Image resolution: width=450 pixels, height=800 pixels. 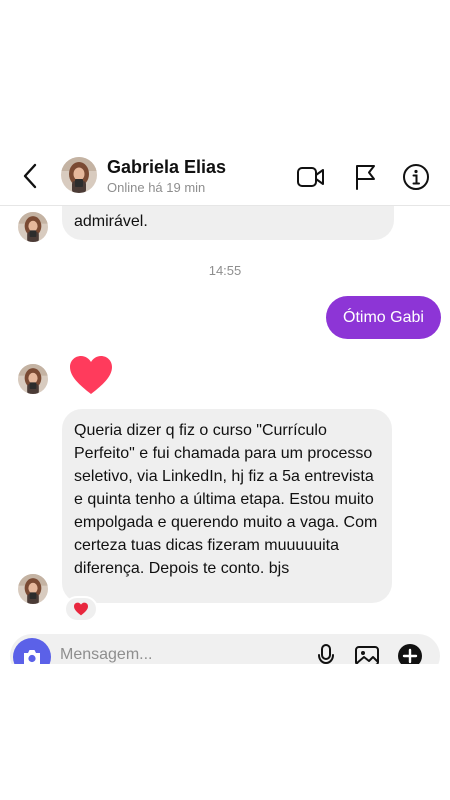 I want to click on chevron-left-icon, so click(x=30, y=176).